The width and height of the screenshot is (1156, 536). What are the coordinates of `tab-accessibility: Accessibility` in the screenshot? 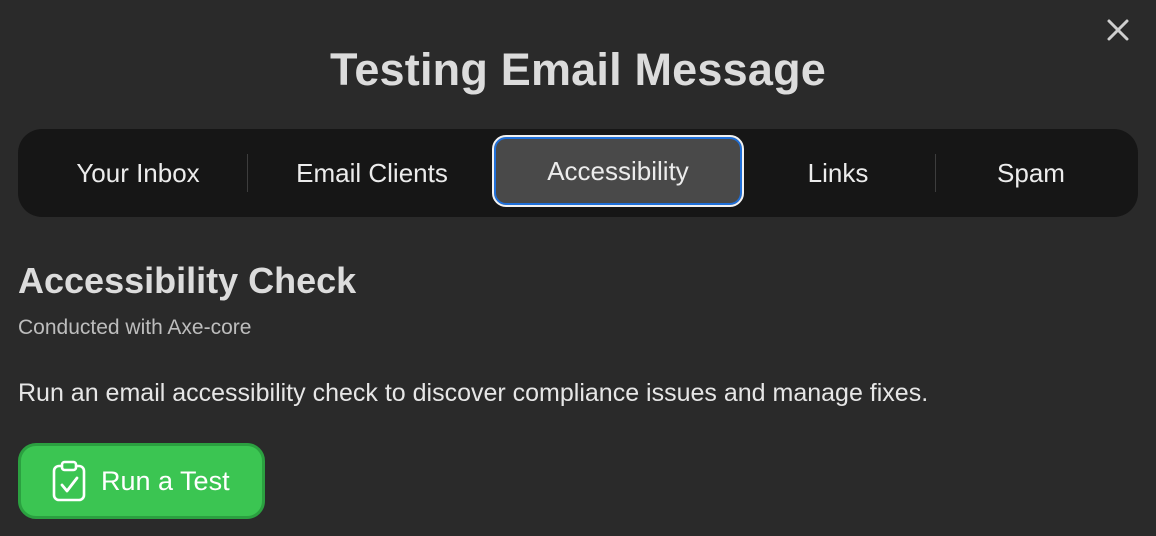 It's located at (618, 171).